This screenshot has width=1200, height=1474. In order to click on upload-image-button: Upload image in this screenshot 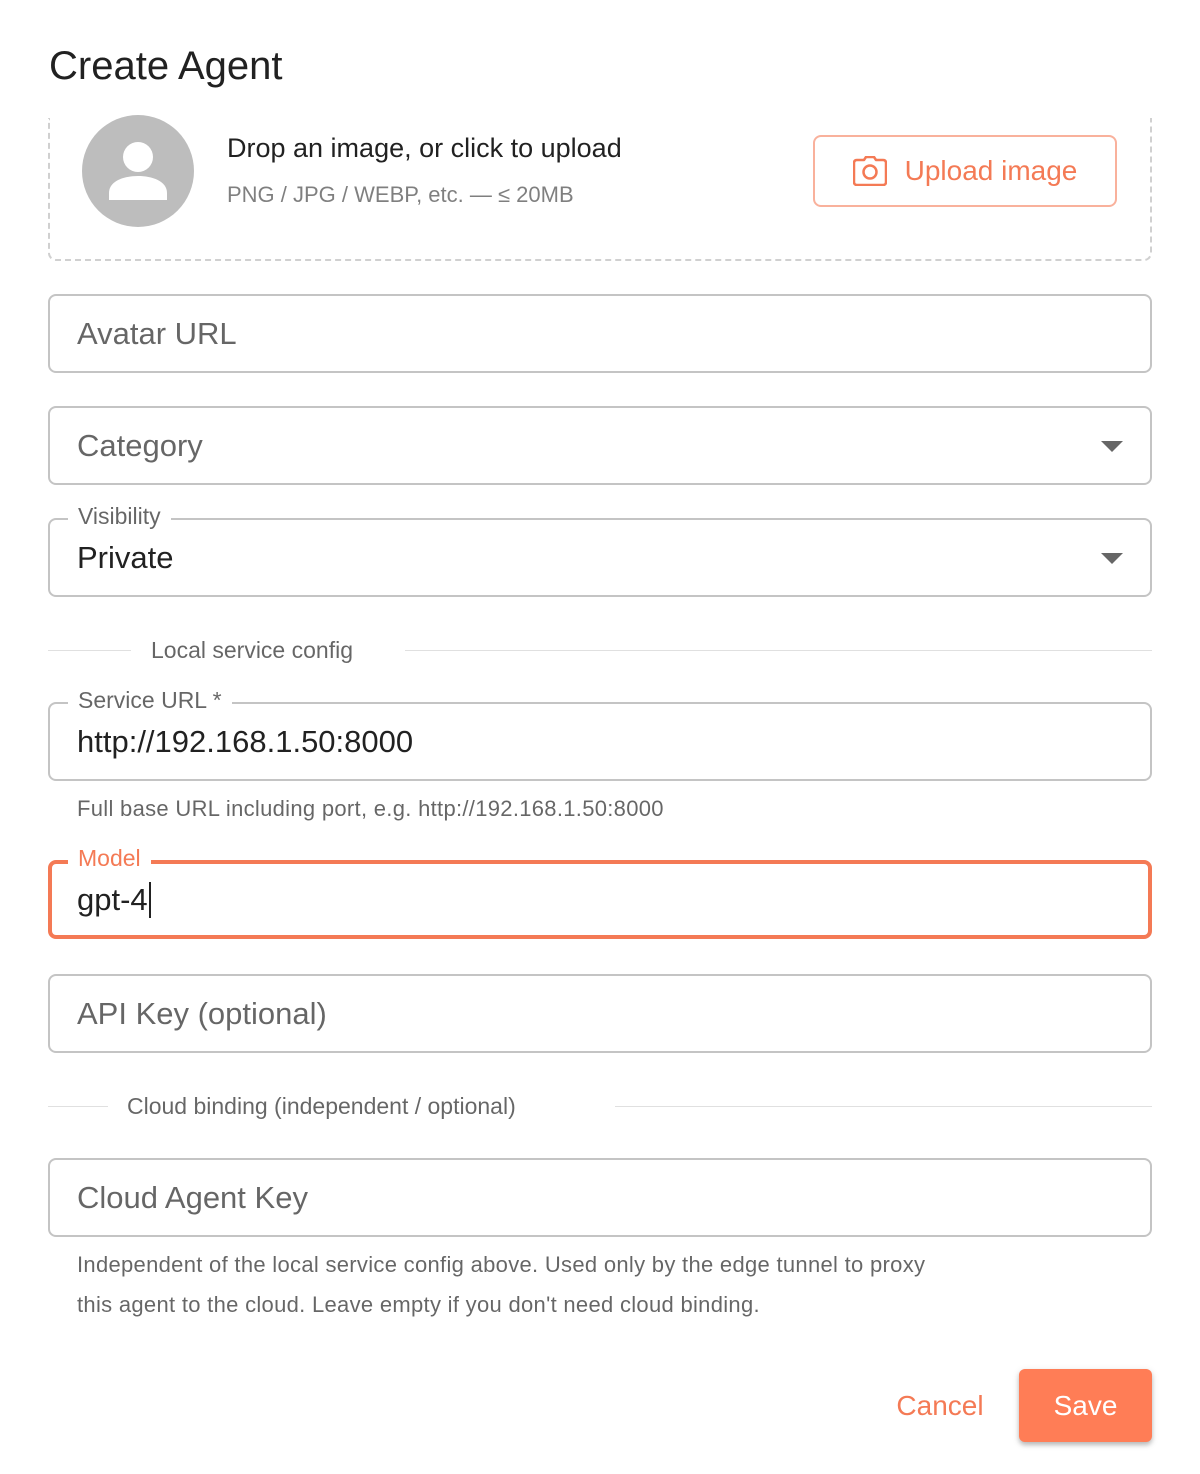, I will do `click(965, 171)`.